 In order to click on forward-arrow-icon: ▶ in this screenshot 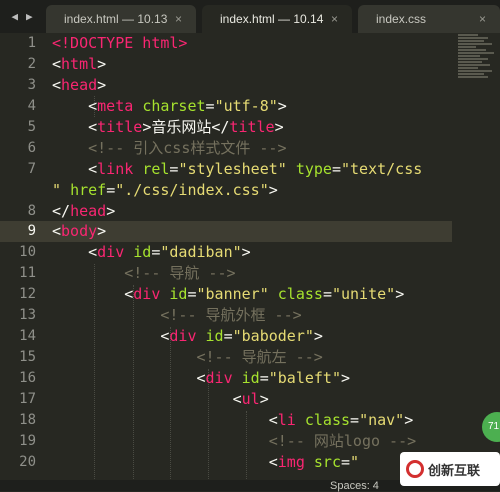, I will do `click(29, 16)`.